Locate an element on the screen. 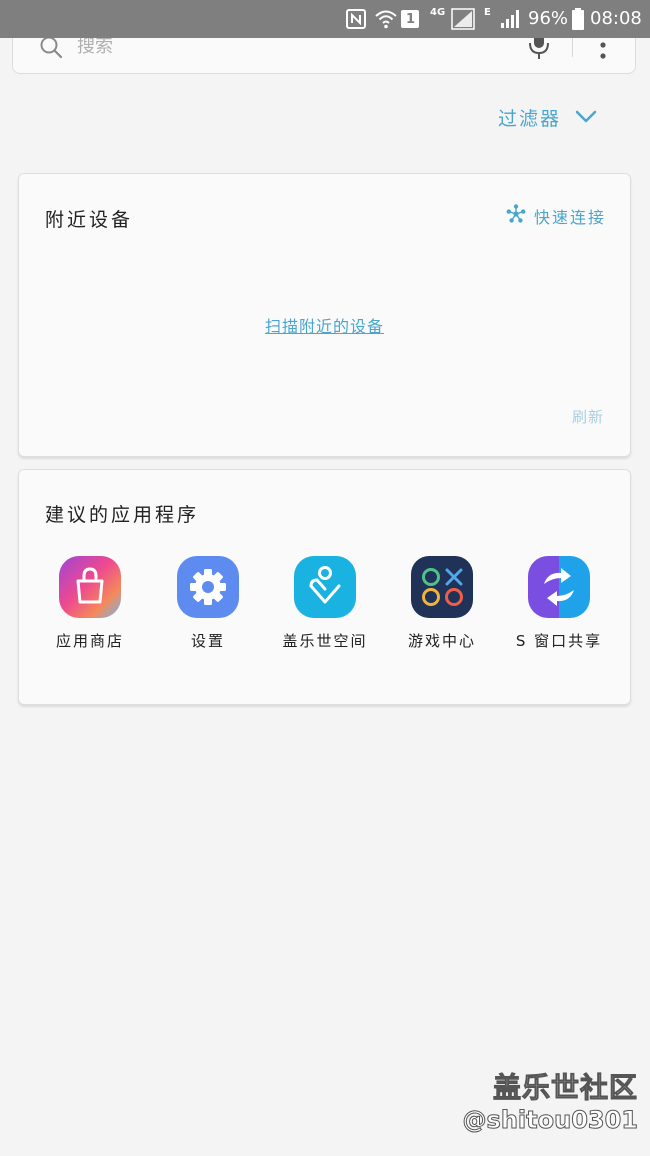  nfc-icon is located at coordinates (356, 19).